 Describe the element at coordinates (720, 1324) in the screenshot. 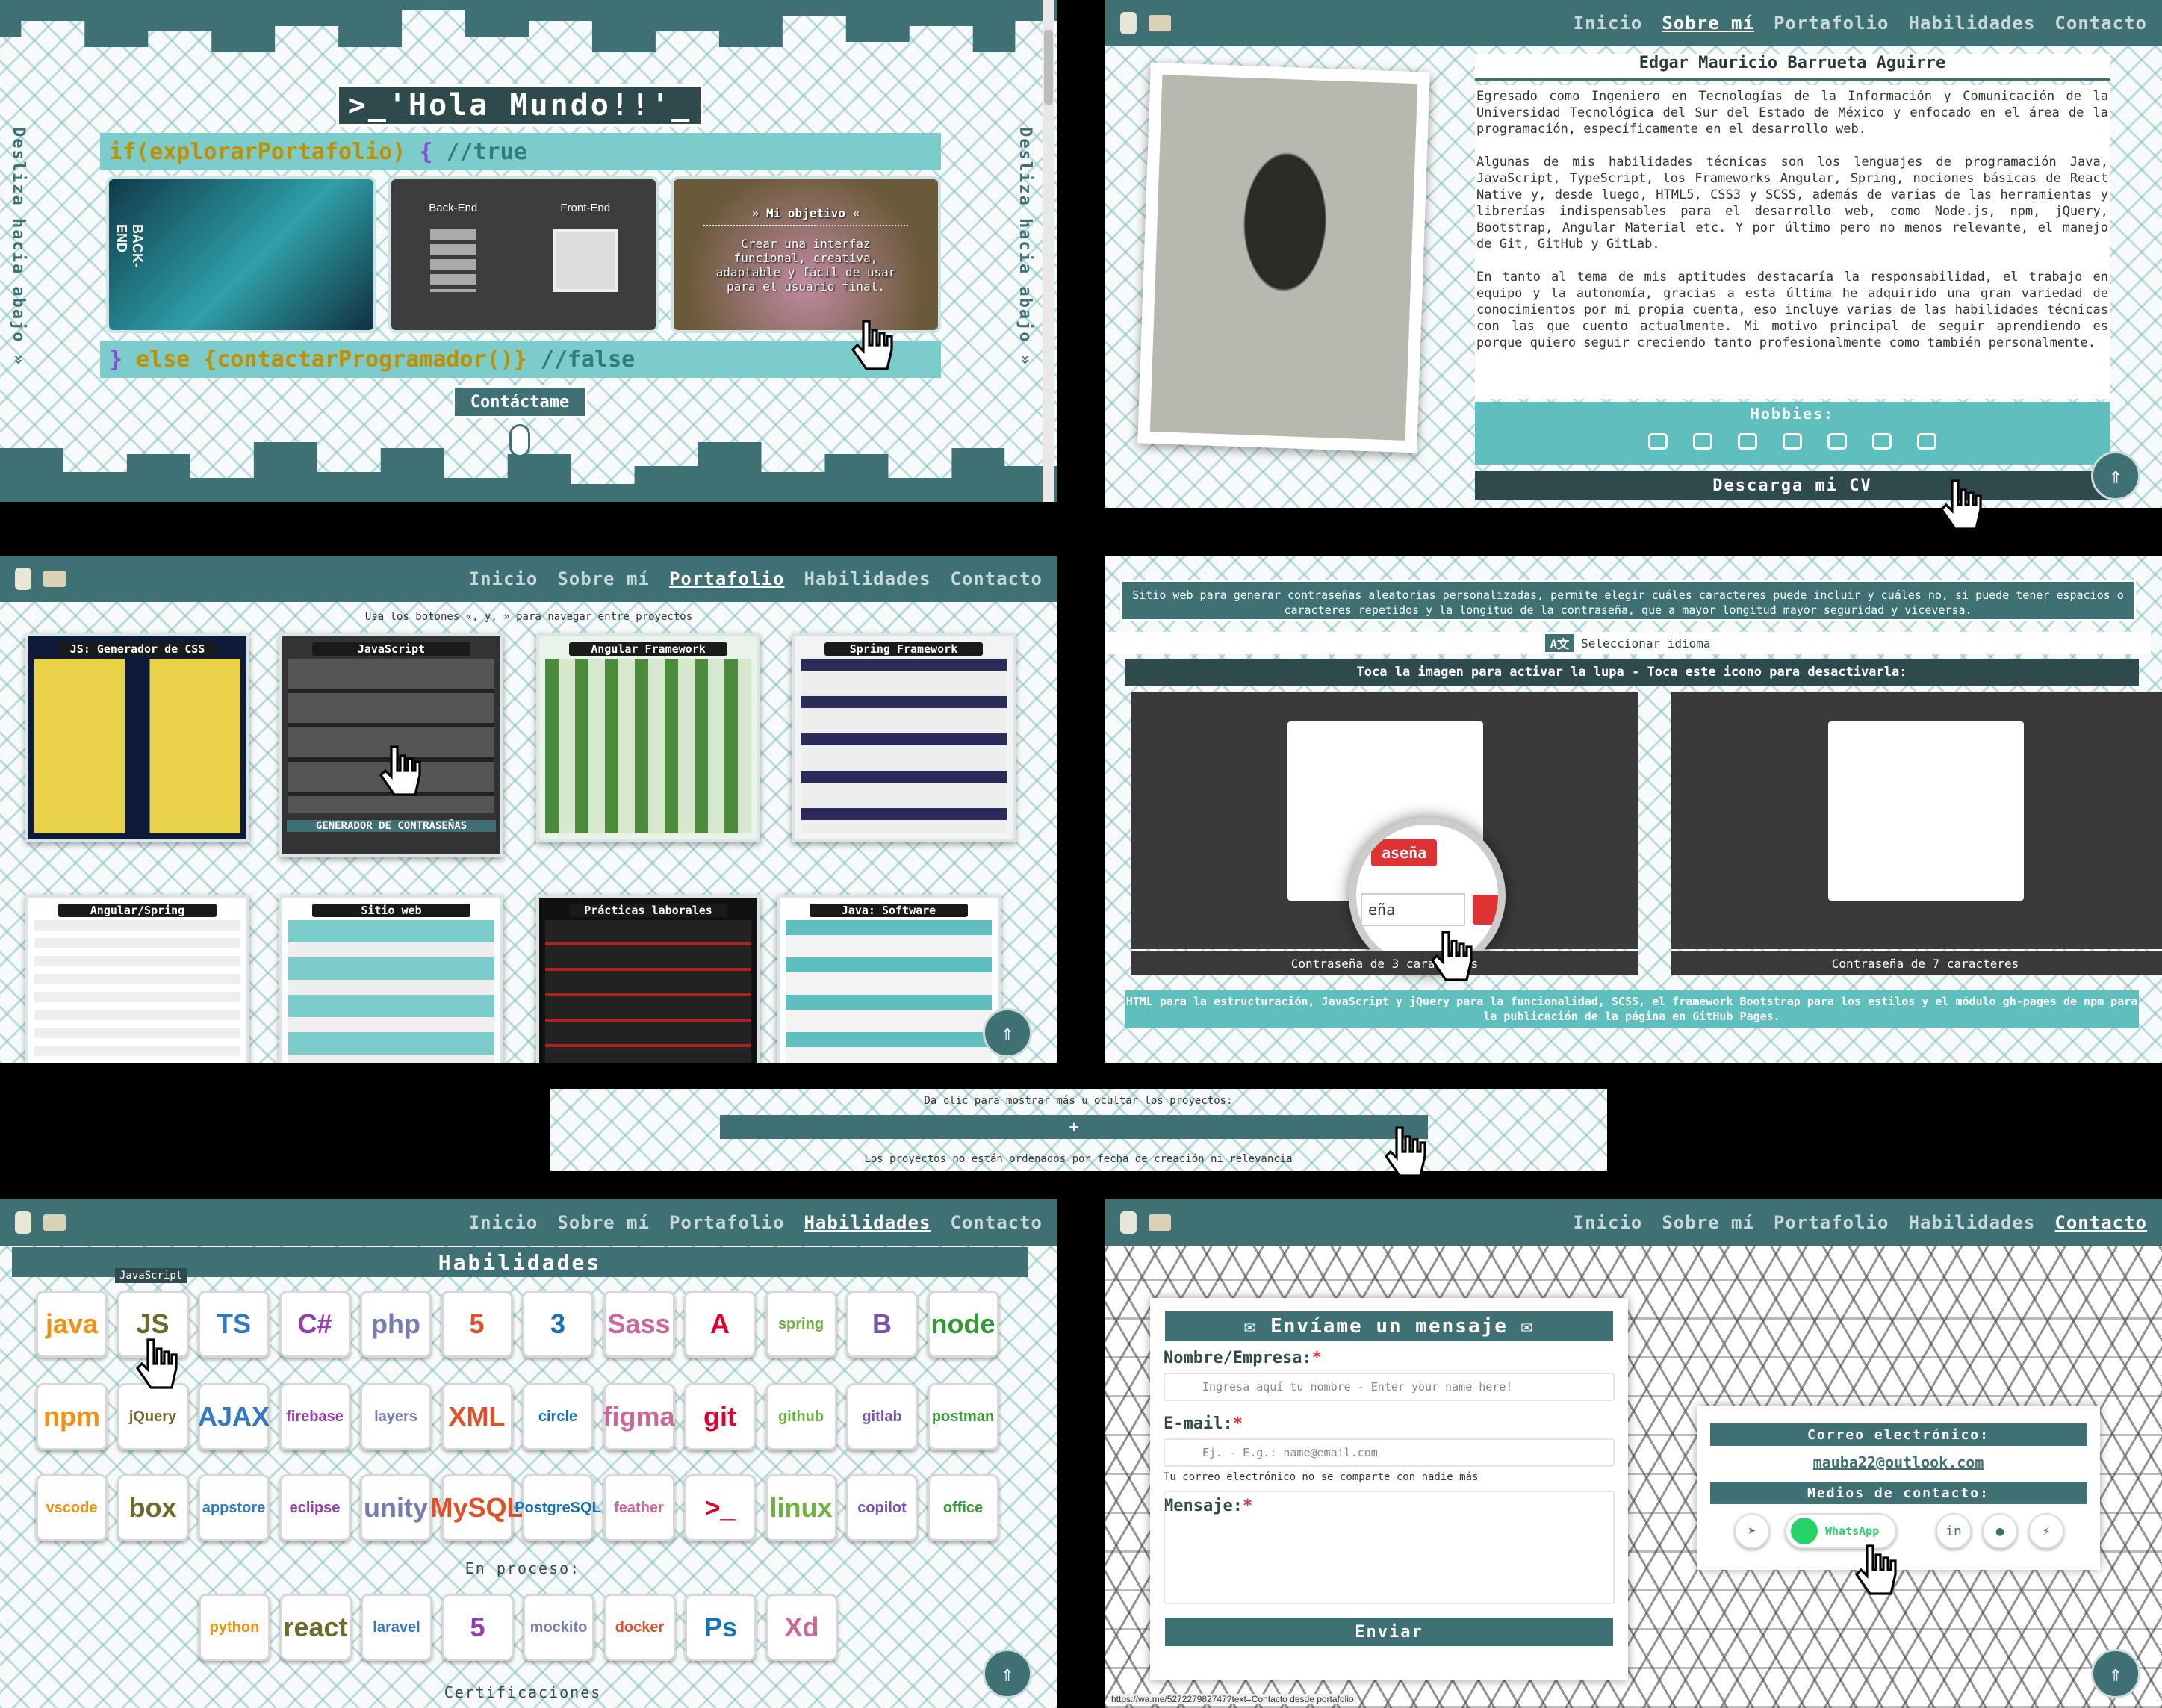

I see `skill-row1-8-icon: A` at that location.